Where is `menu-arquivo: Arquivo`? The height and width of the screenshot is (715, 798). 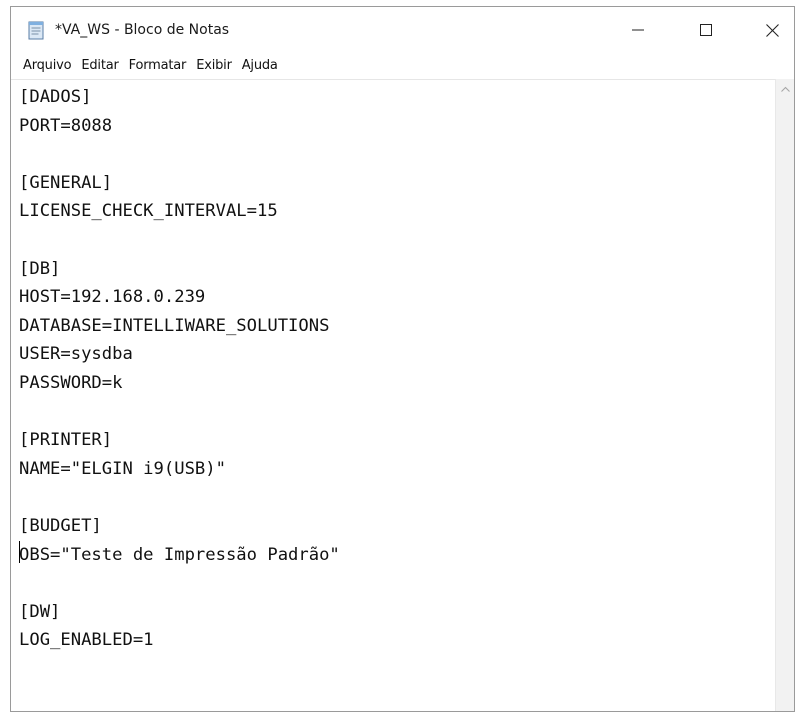
menu-arquivo: Arquivo is located at coordinates (50, 65).